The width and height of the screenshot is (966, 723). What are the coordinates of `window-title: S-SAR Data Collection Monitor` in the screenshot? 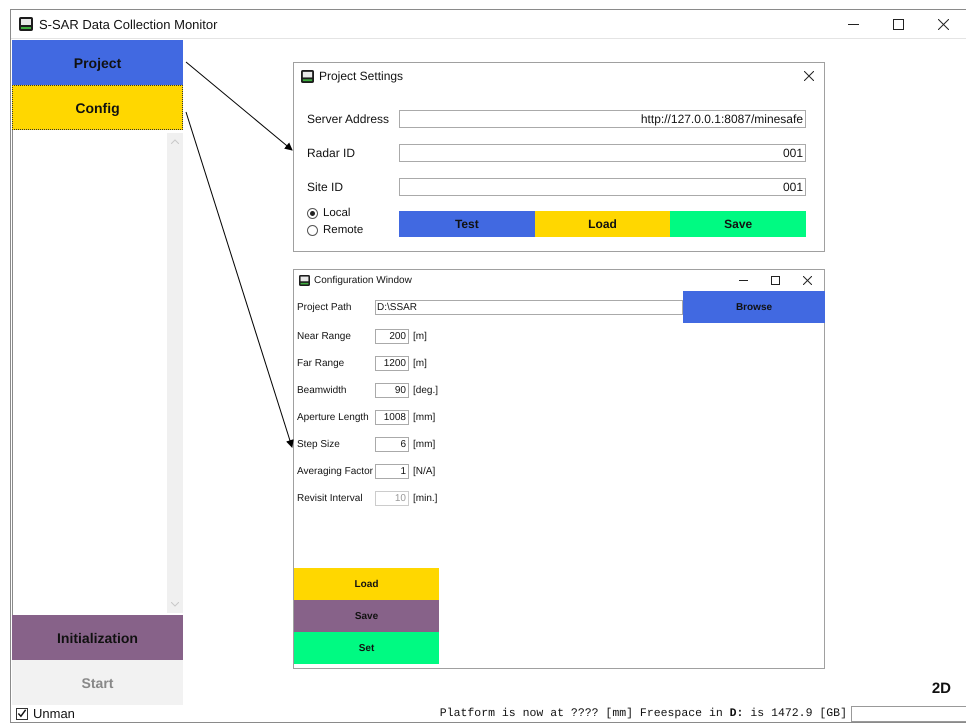 It's located at (128, 24).